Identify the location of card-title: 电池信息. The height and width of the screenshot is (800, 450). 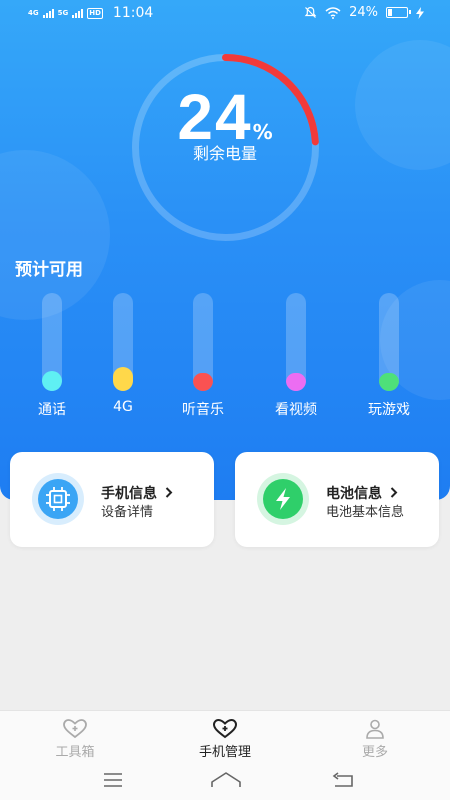
(362, 493).